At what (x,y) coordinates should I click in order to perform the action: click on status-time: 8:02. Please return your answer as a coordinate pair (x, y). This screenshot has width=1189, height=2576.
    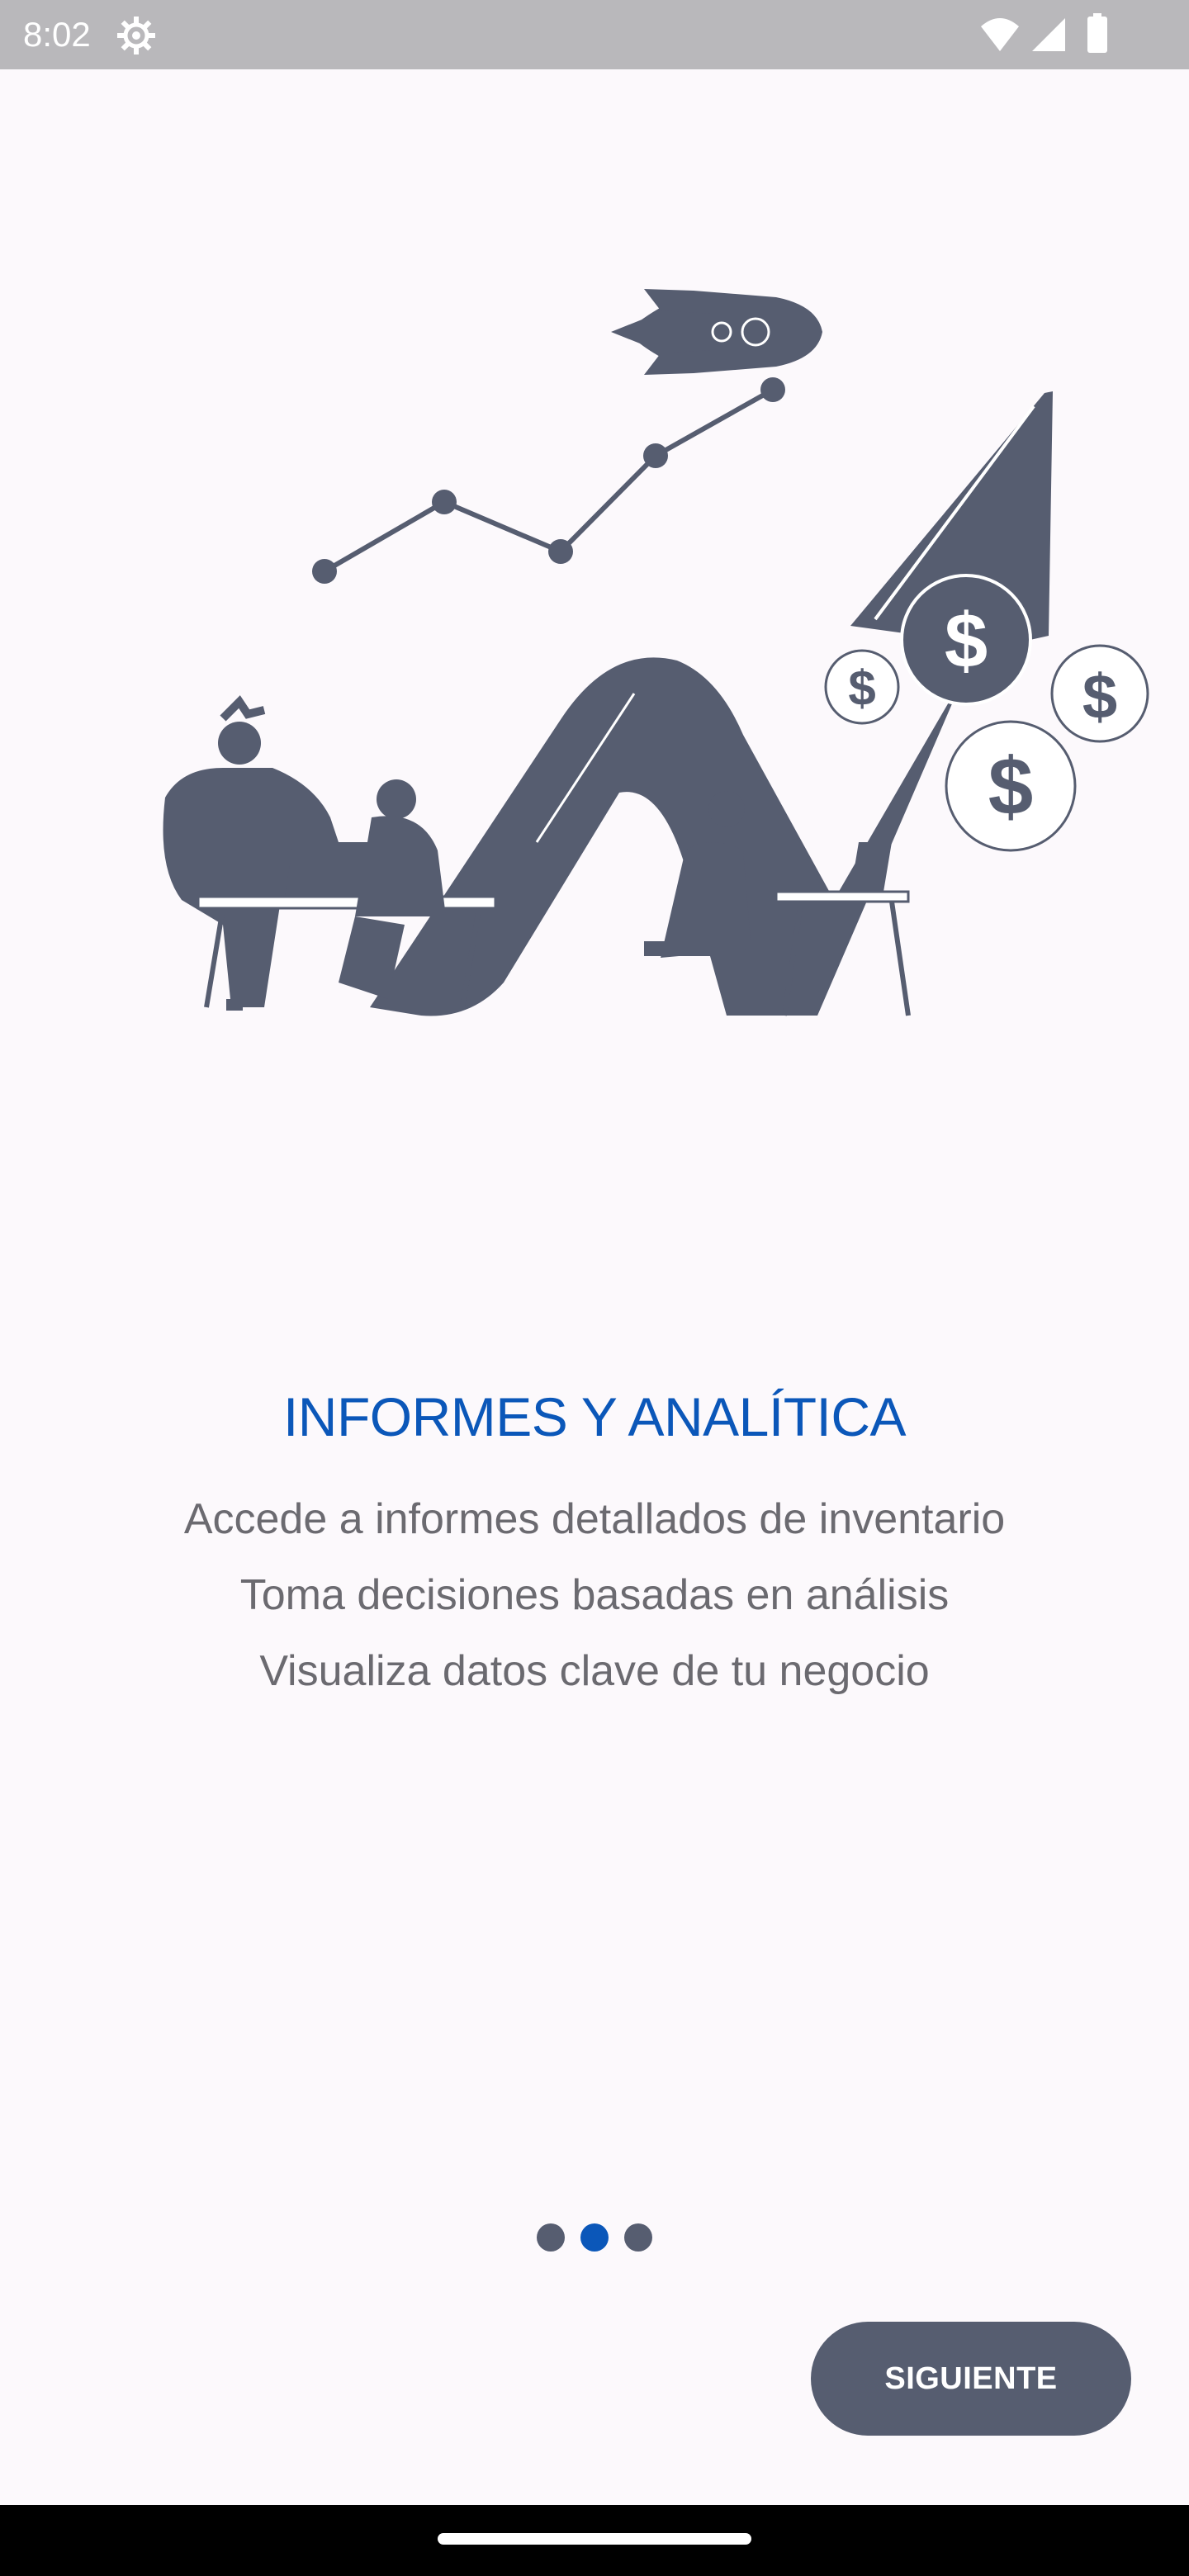
    Looking at the image, I should click on (57, 34).